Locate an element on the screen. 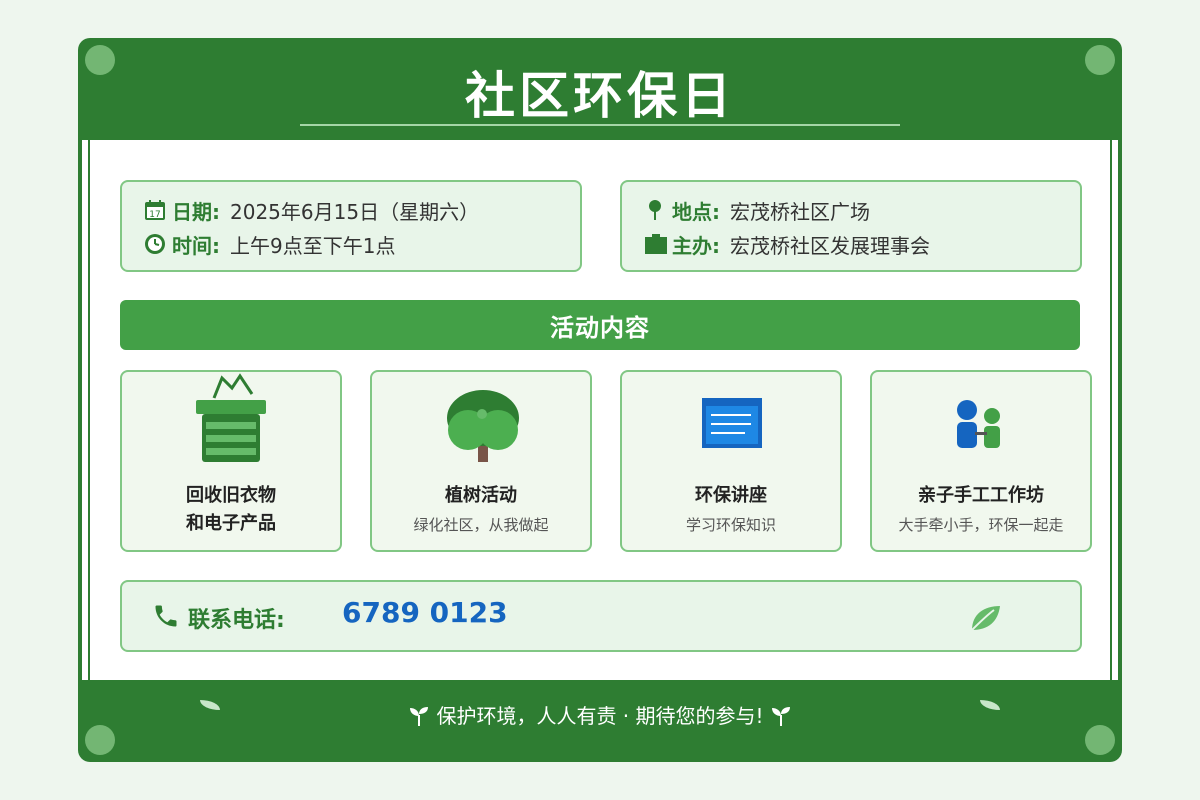  time-label: 时间: is located at coordinates (196, 245).